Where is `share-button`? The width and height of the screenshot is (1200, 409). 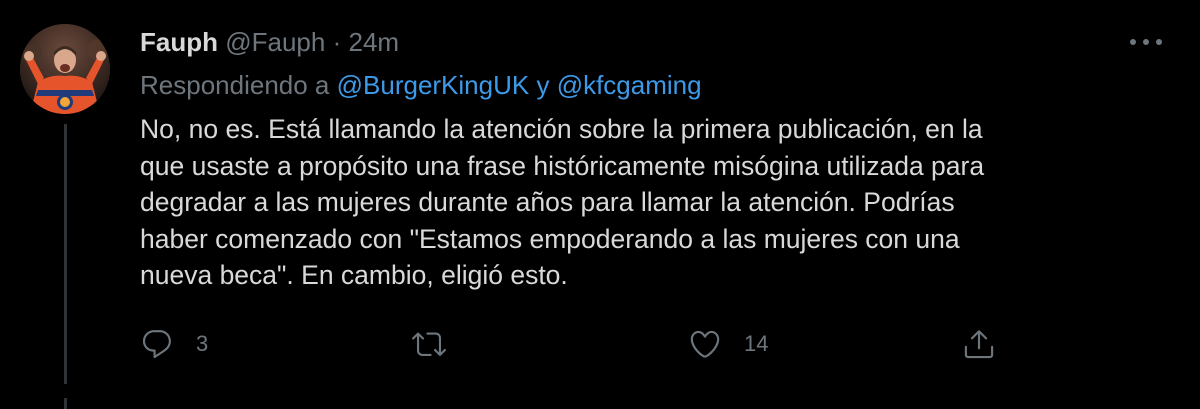 share-button is located at coordinates (979, 344).